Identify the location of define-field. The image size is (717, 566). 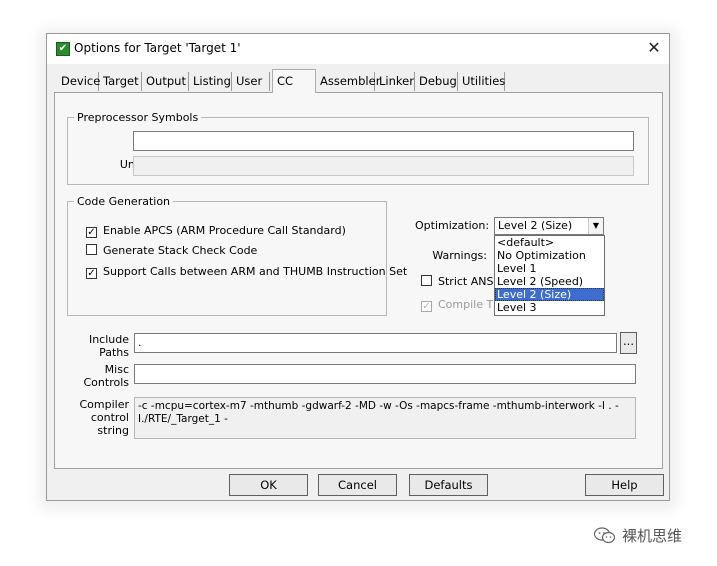
(383, 141).